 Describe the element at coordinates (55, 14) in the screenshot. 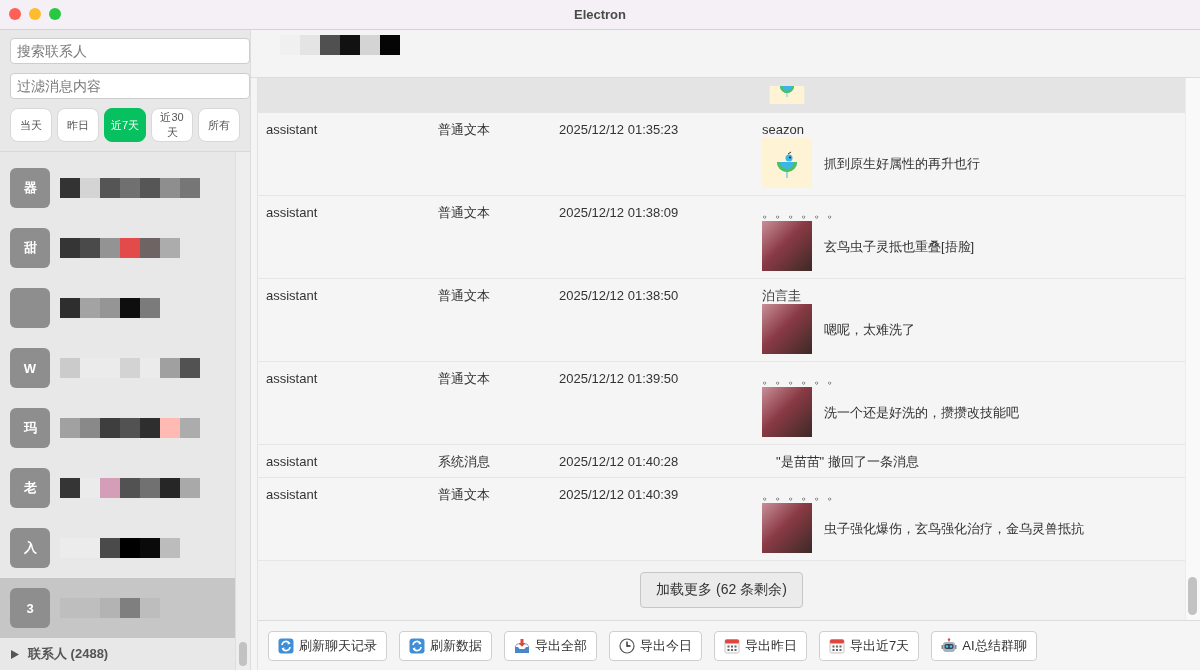

I see `window-zoom-button` at that location.